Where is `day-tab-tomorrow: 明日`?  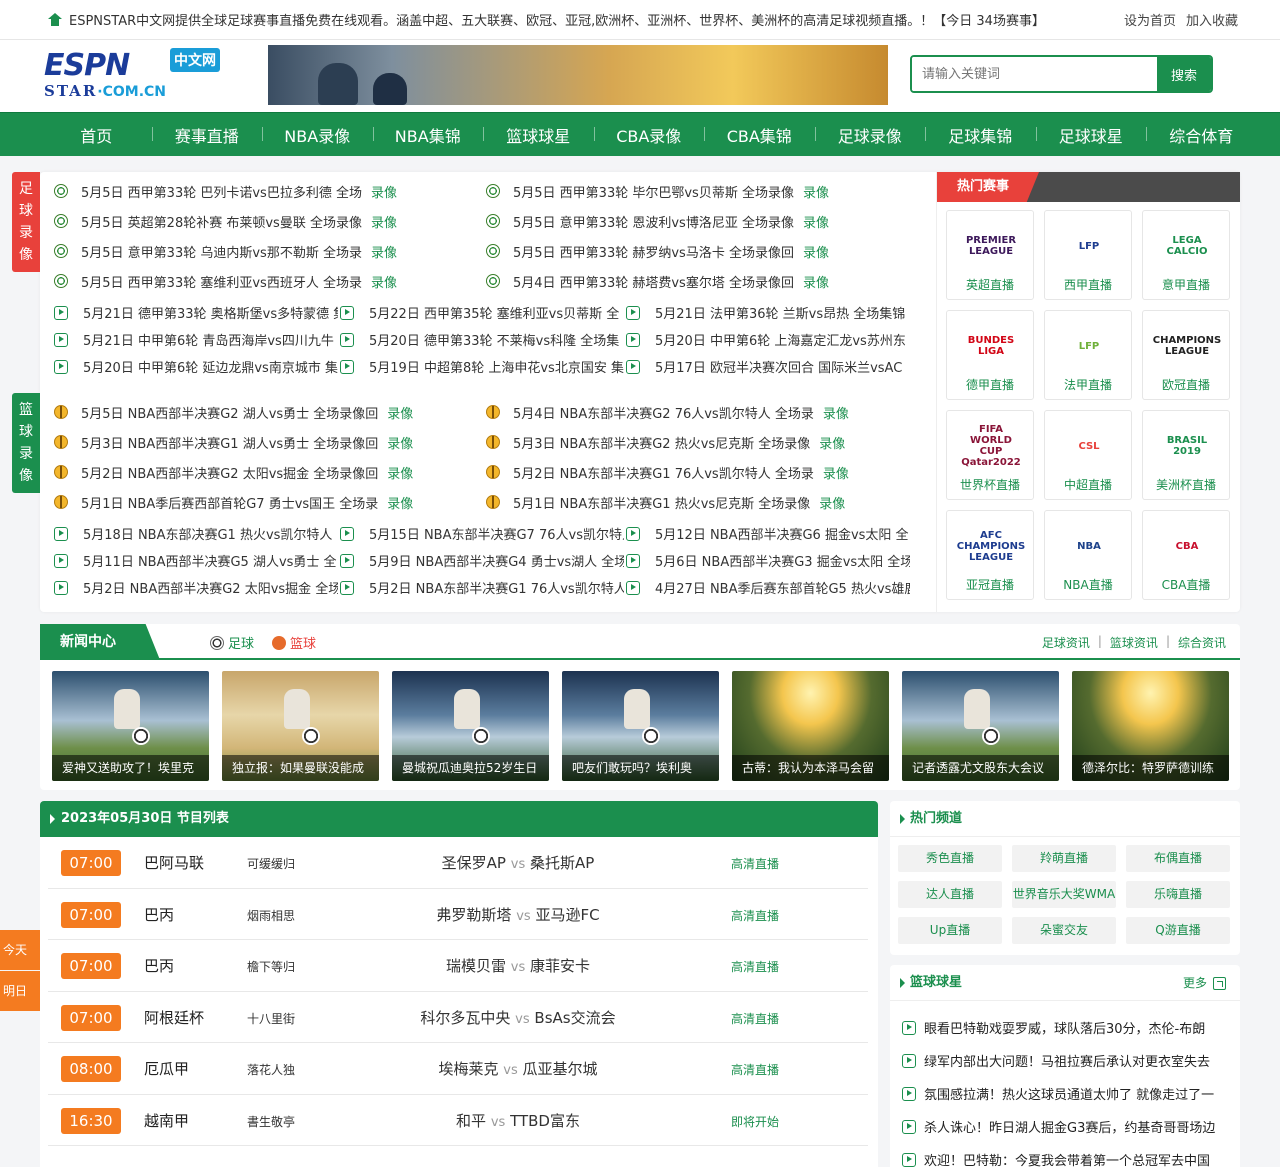
day-tab-tomorrow: 明日 is located at coordinates (20, 991).